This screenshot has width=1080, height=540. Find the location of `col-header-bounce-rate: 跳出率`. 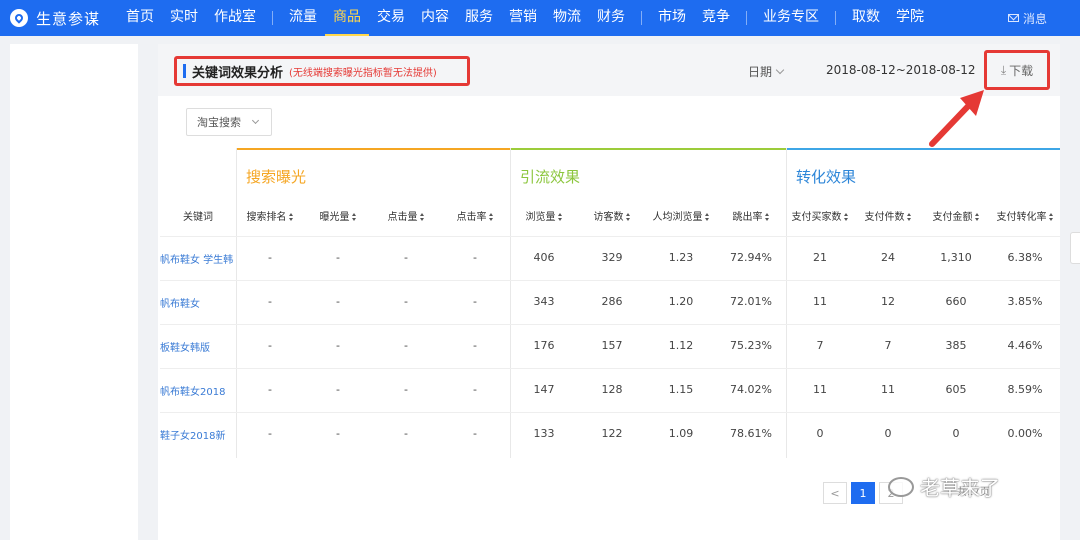

col-header-bounce-rate: 跳出率 is located at coordinates (751, 215).